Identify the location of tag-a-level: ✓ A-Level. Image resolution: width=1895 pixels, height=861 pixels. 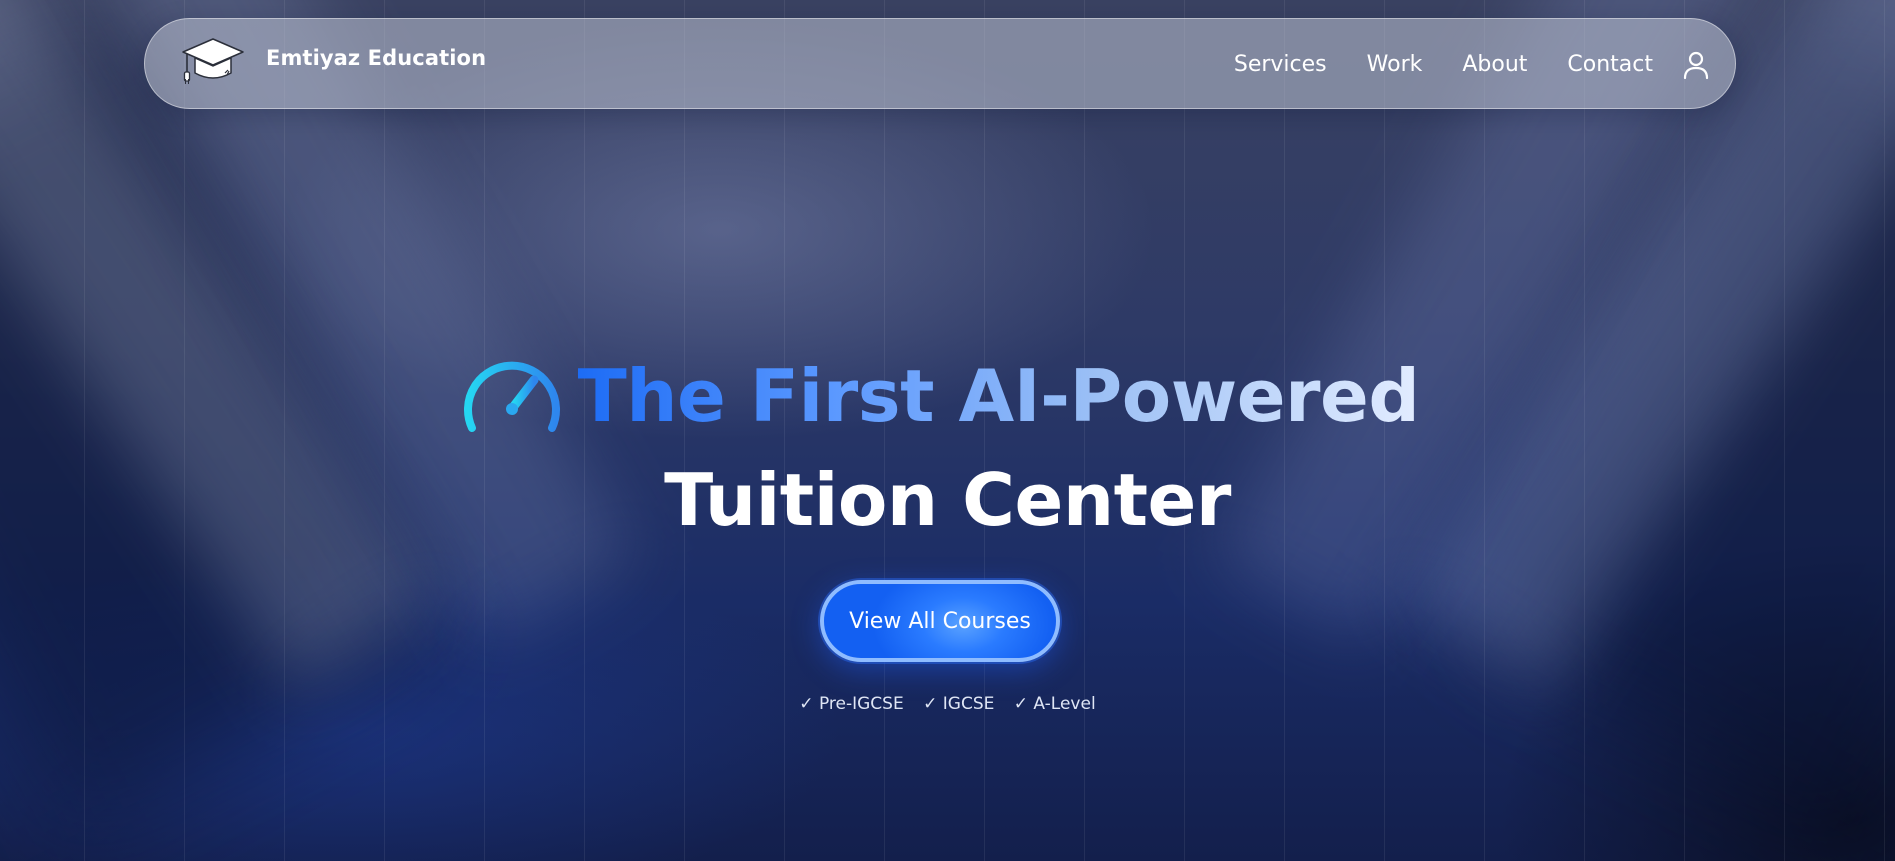
(1054, 704).